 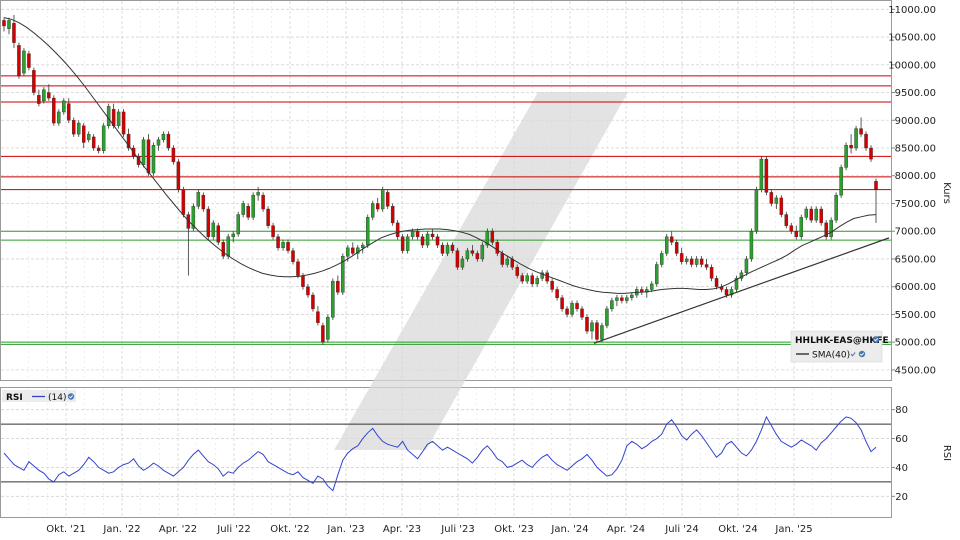 I want to click on price-tick-label: 9000.00, so click(x=915, y=121).